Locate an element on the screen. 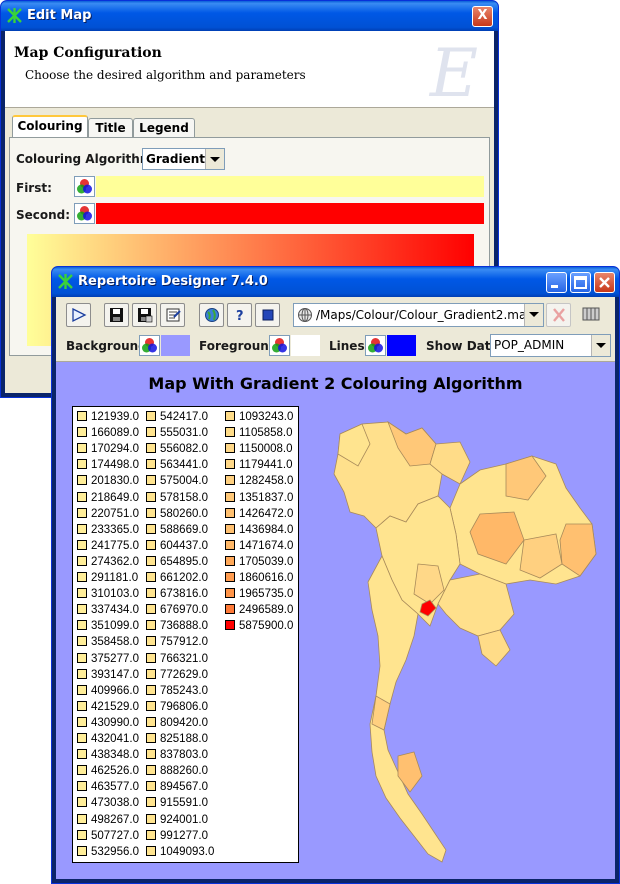 The width and height of the screenshot is (620, 884). legend-value: 1049093.0 is located at coordinates (187, 851).